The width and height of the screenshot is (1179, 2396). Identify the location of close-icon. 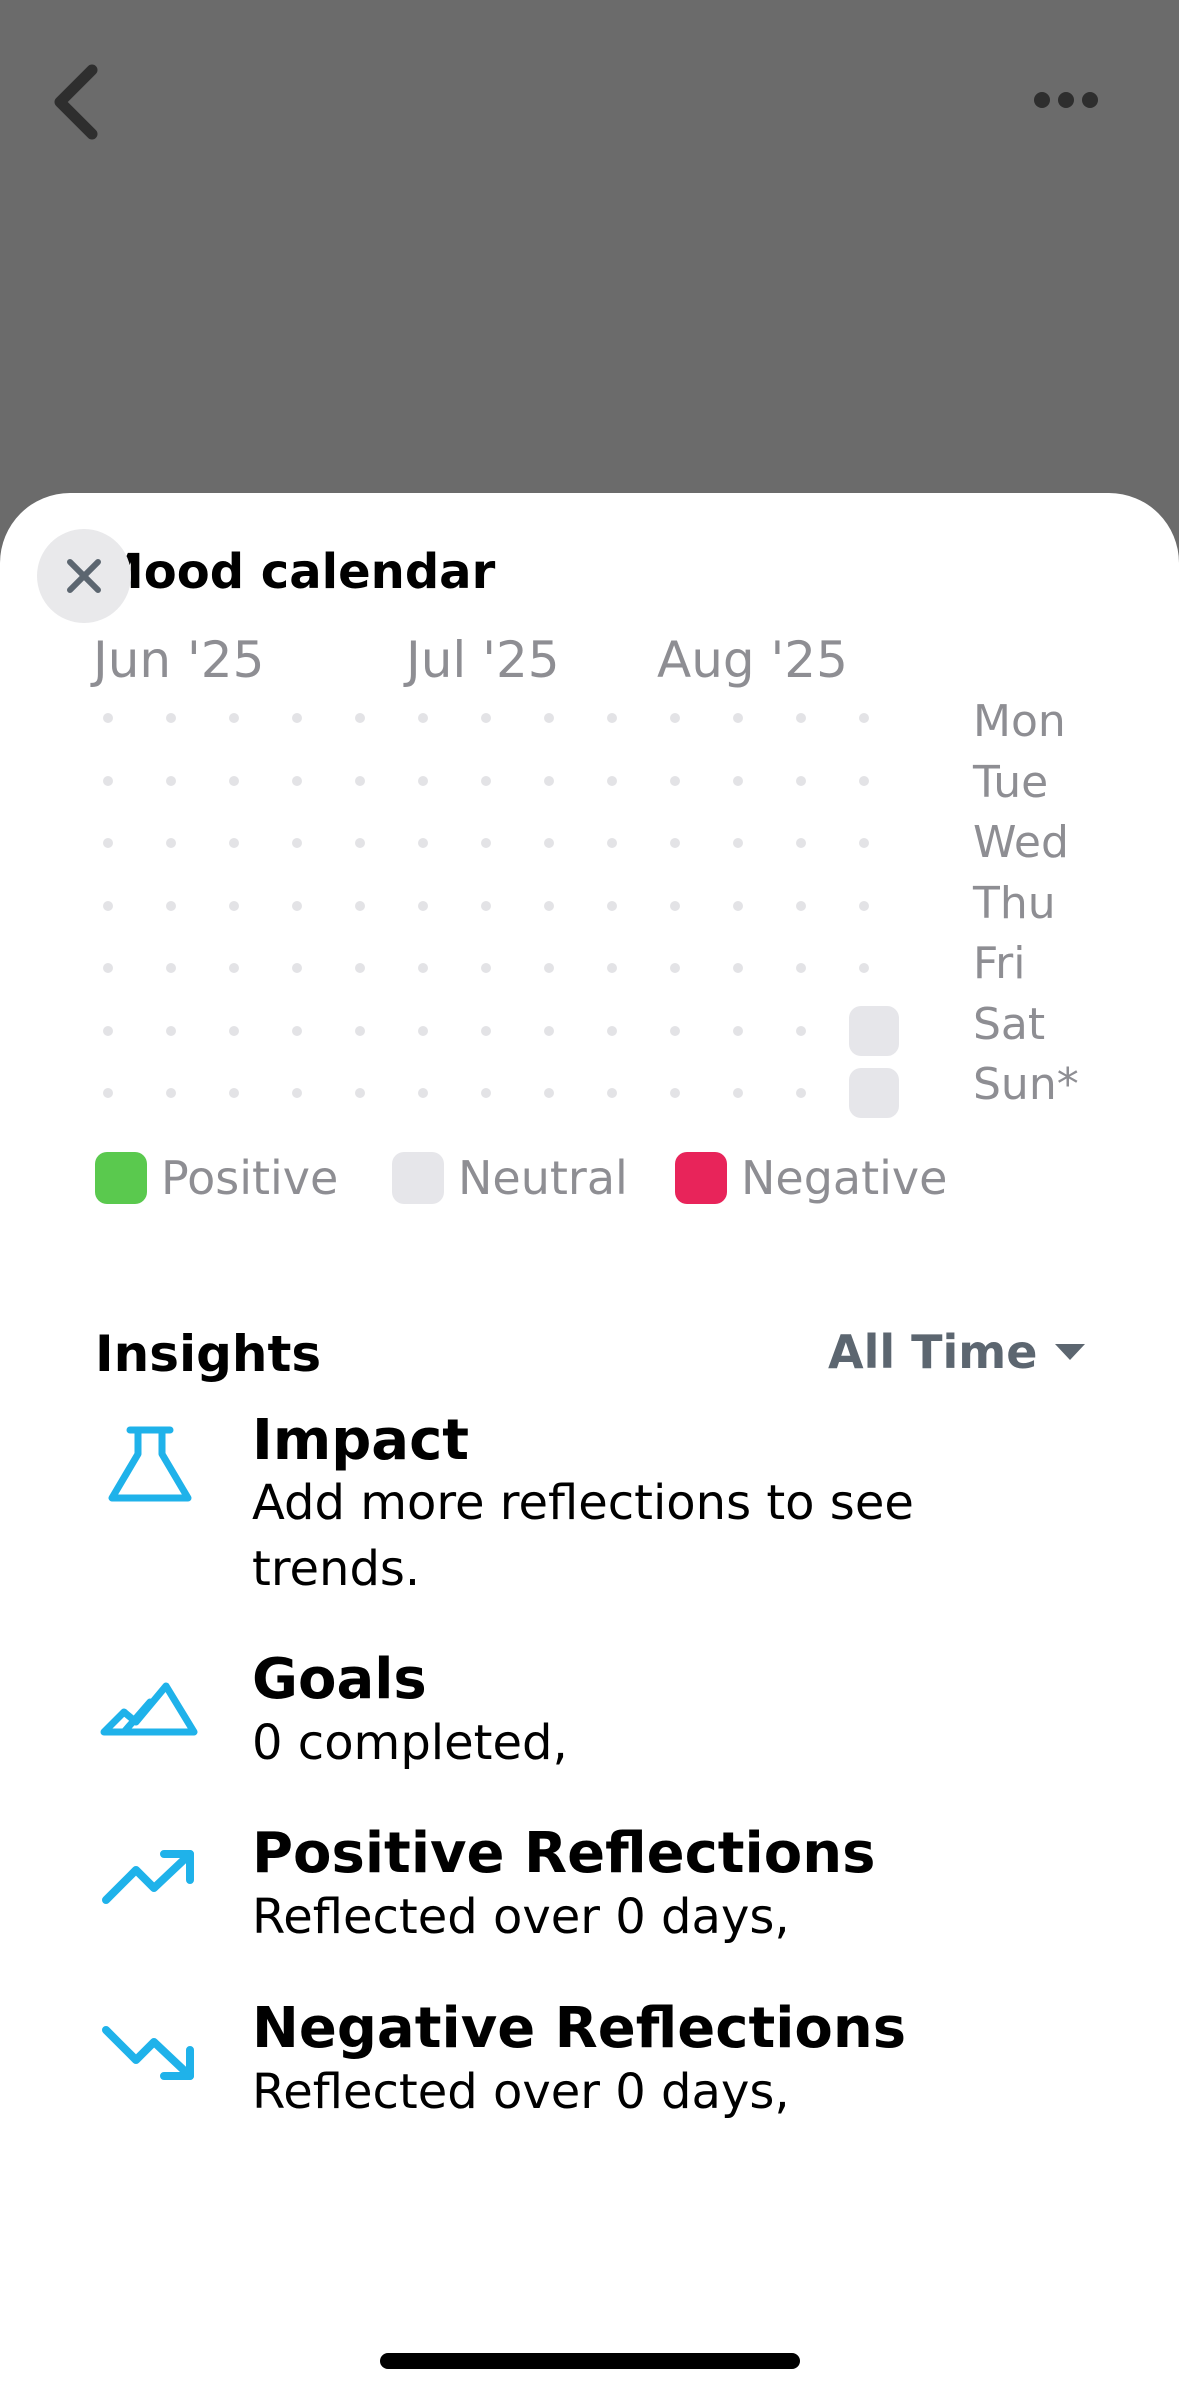
(84, 576).